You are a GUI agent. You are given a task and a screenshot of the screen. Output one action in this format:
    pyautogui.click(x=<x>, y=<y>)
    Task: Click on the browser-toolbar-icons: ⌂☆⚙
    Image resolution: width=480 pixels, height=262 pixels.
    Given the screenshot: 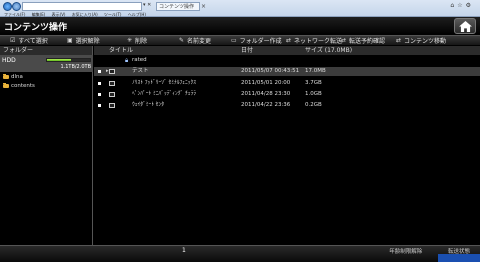 What is the action you would take?
    pyautogui.click(x=462, y=5)
    